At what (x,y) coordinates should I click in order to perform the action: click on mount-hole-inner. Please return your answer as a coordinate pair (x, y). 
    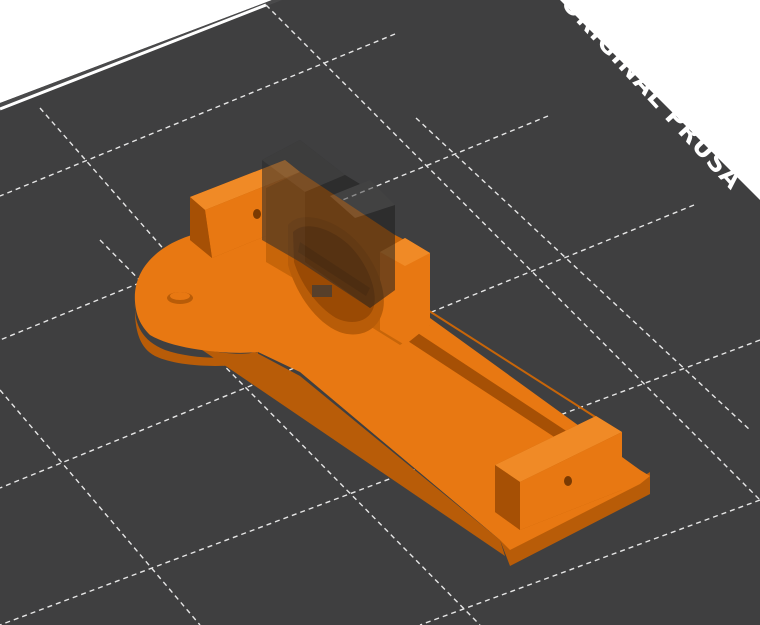
    Looking at the image, I should click on (180, 296).